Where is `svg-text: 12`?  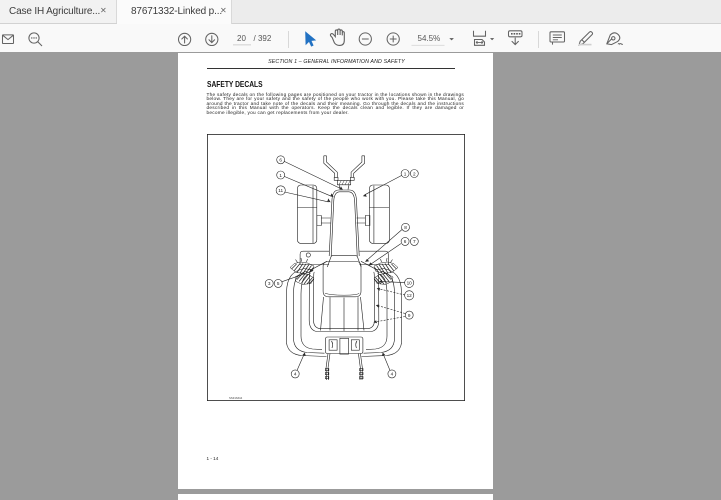 svg-text: 12 is located at coordinates (409, 295).